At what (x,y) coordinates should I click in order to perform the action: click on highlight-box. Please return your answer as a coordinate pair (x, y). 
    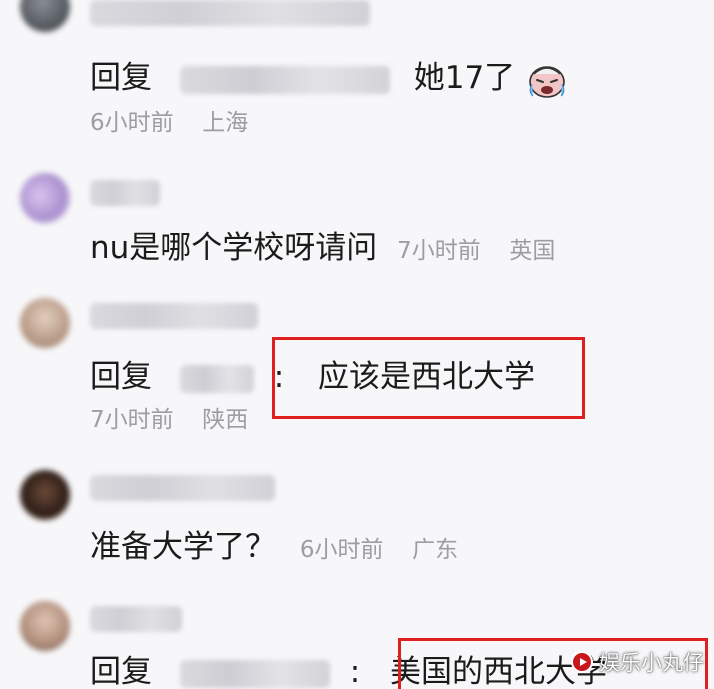
    Looking at the image, I should click on (428, 378).